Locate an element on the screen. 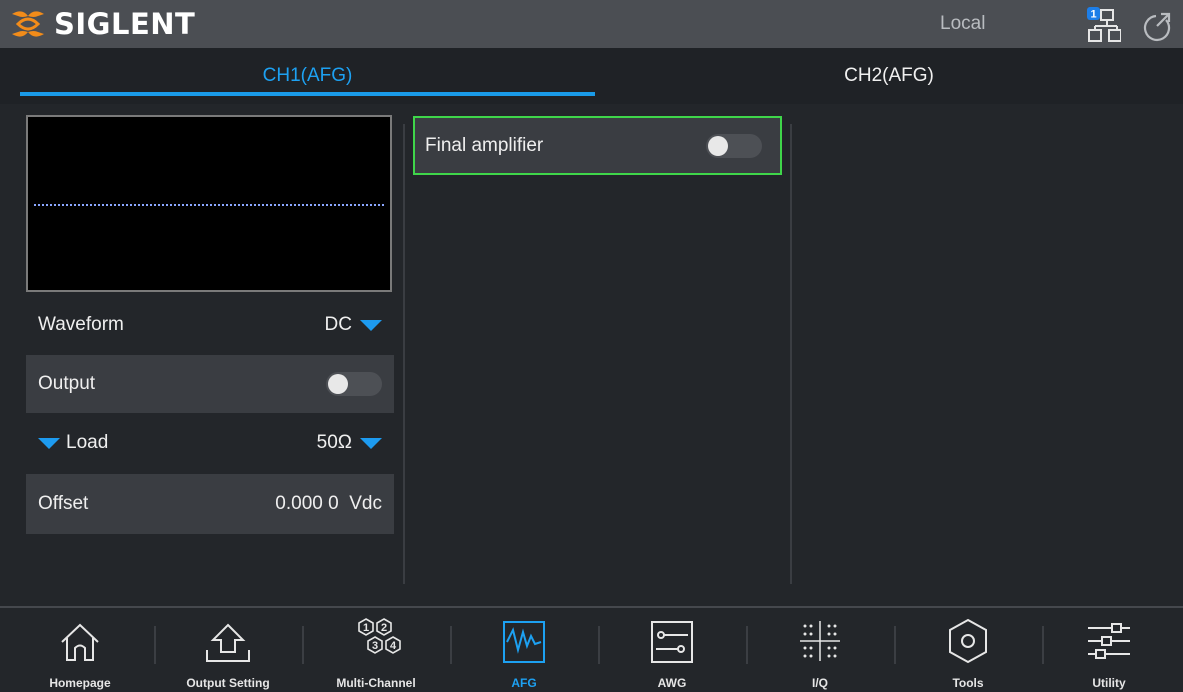 Image resolution: width=1183 pixels, height=692 pixels. dc-waveform-trace is located at coordinates (209, 205).